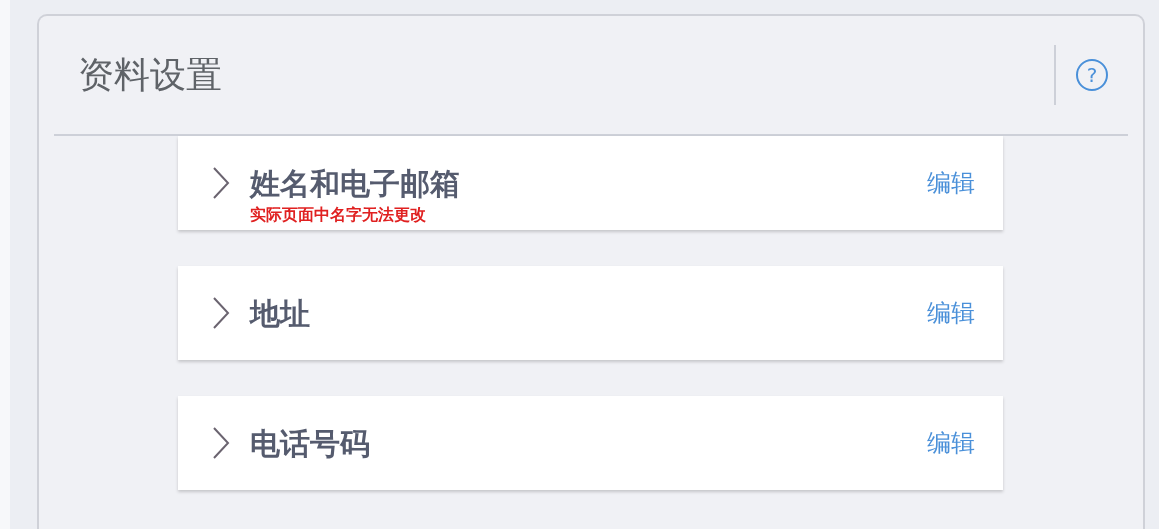  Describe the element at coordinates (338, 215) in the screenshot. I see `note-text: 实际页面中名字无法更改` at that location.